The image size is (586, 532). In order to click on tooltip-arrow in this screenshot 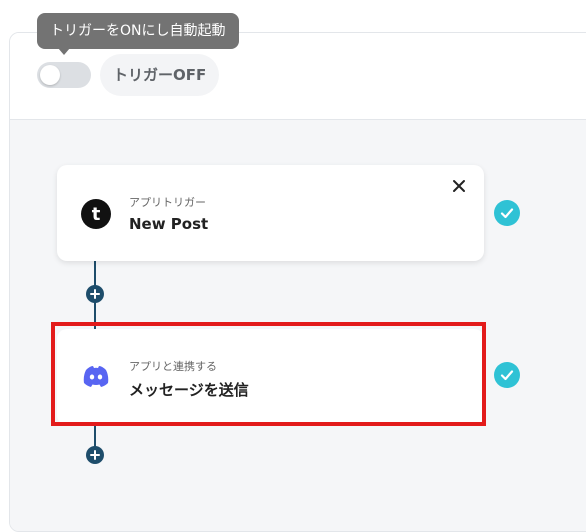, I will do `click(64, 51)`.